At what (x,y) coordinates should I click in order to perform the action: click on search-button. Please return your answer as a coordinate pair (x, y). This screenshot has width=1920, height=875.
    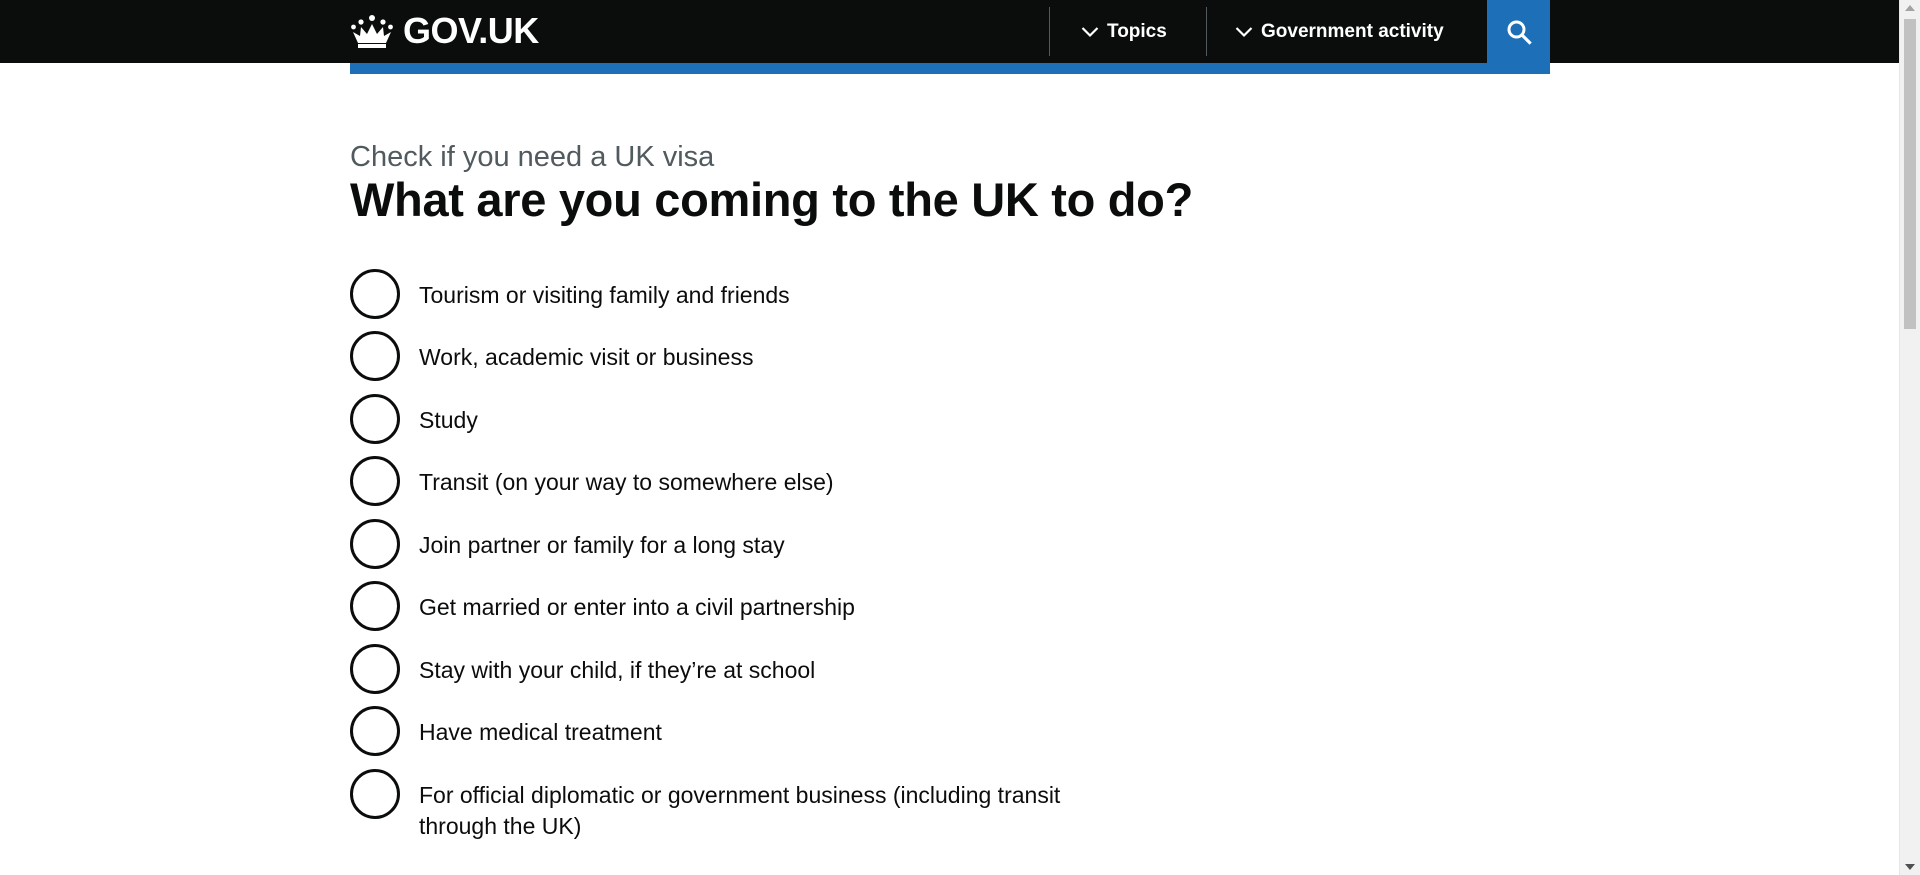
    Looking at the image, I should click on (1518, 31).